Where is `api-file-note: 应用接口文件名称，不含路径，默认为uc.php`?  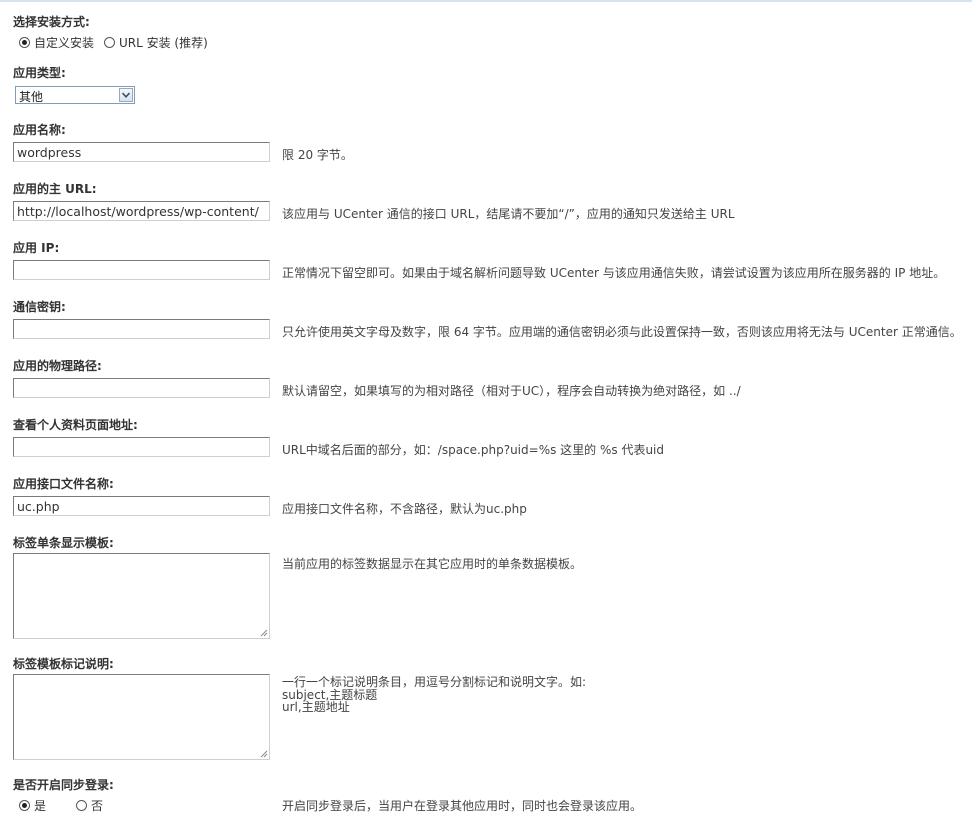 api-file-note: 应用接口文件名称，不含路径，默认为uc.php is located at coordinates (404, 509).